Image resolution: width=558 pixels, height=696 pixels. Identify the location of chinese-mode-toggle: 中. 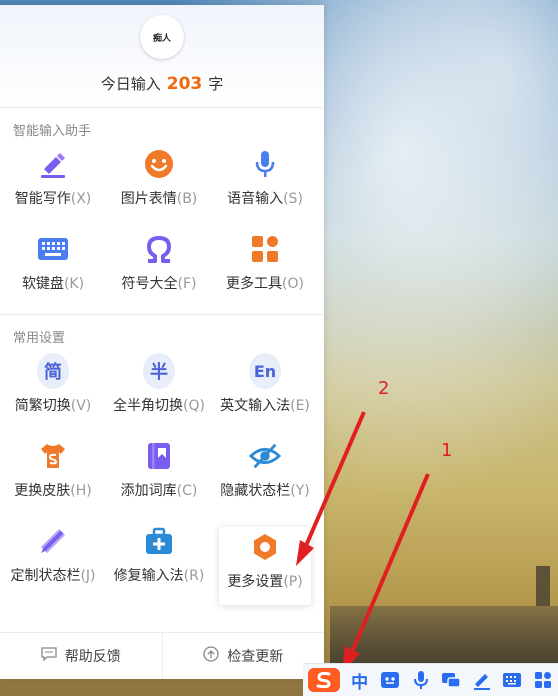
(359, 680).